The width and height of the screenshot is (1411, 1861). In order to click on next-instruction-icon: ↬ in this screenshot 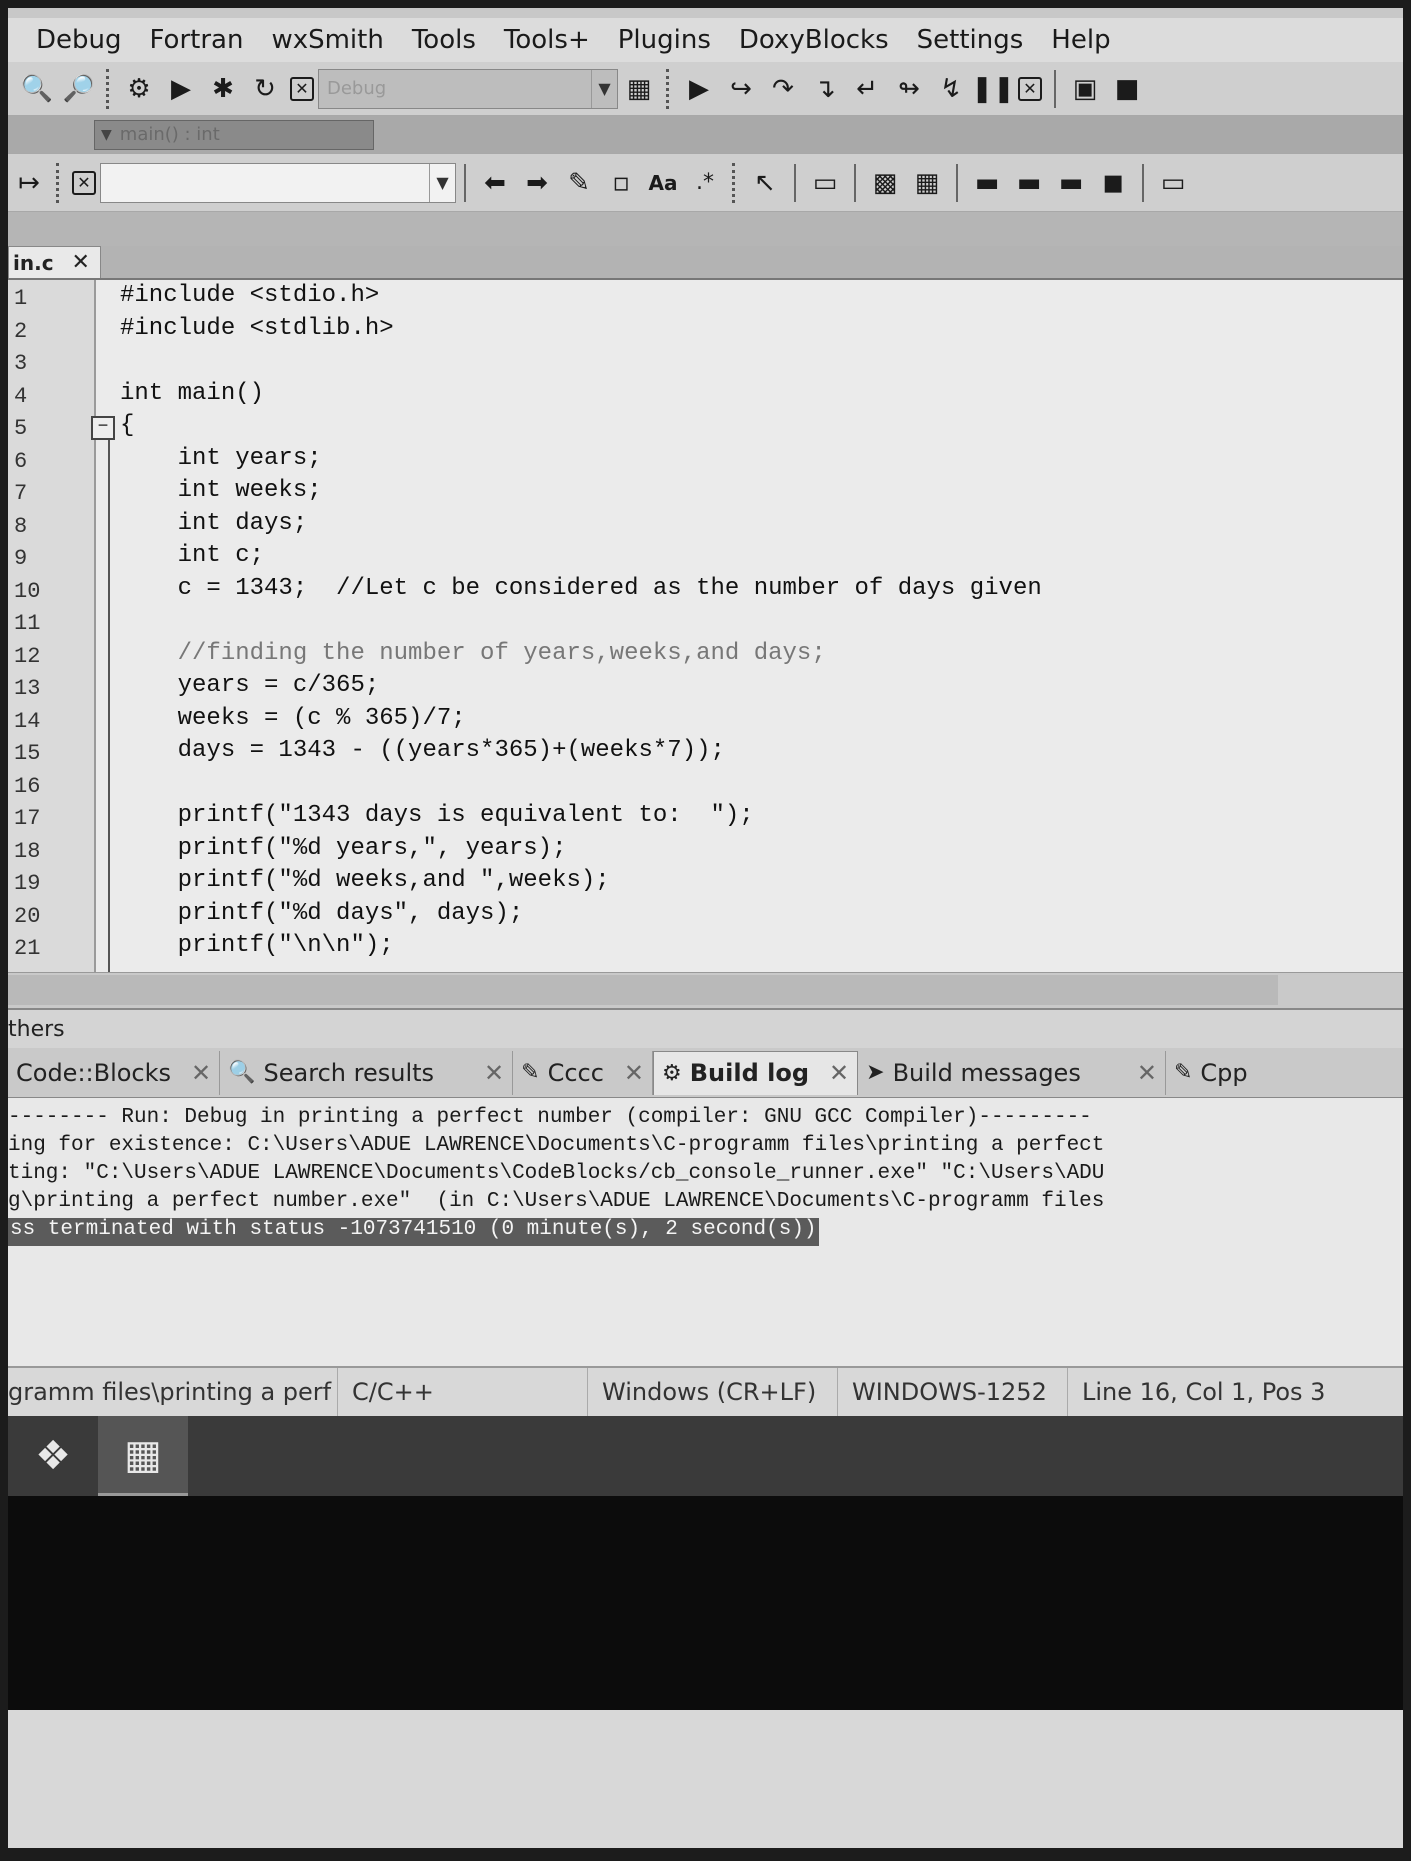, I will do `click(909, 89)`.